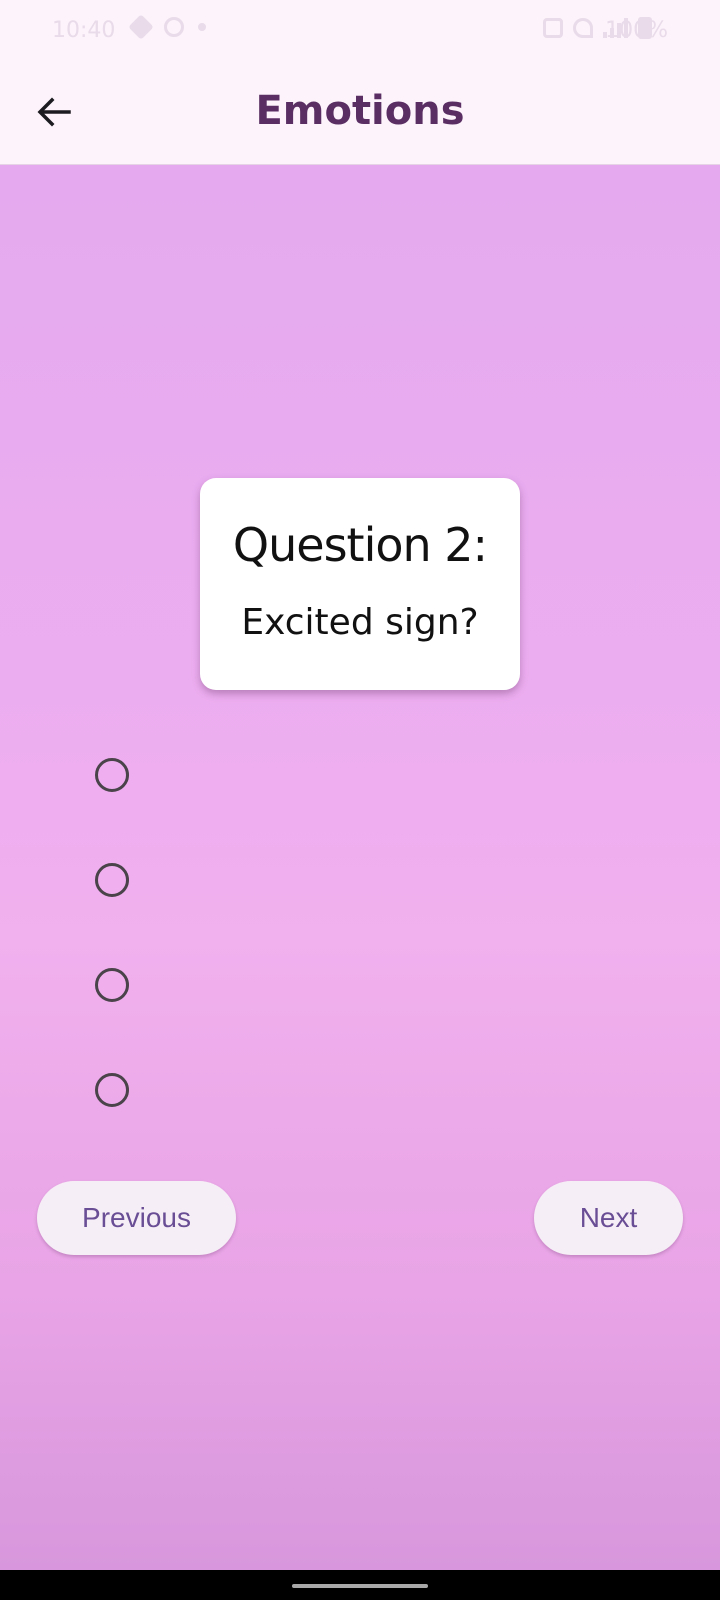 The image size is (720, 1600). I want to click on next-button: Next, so click(608, 1218).